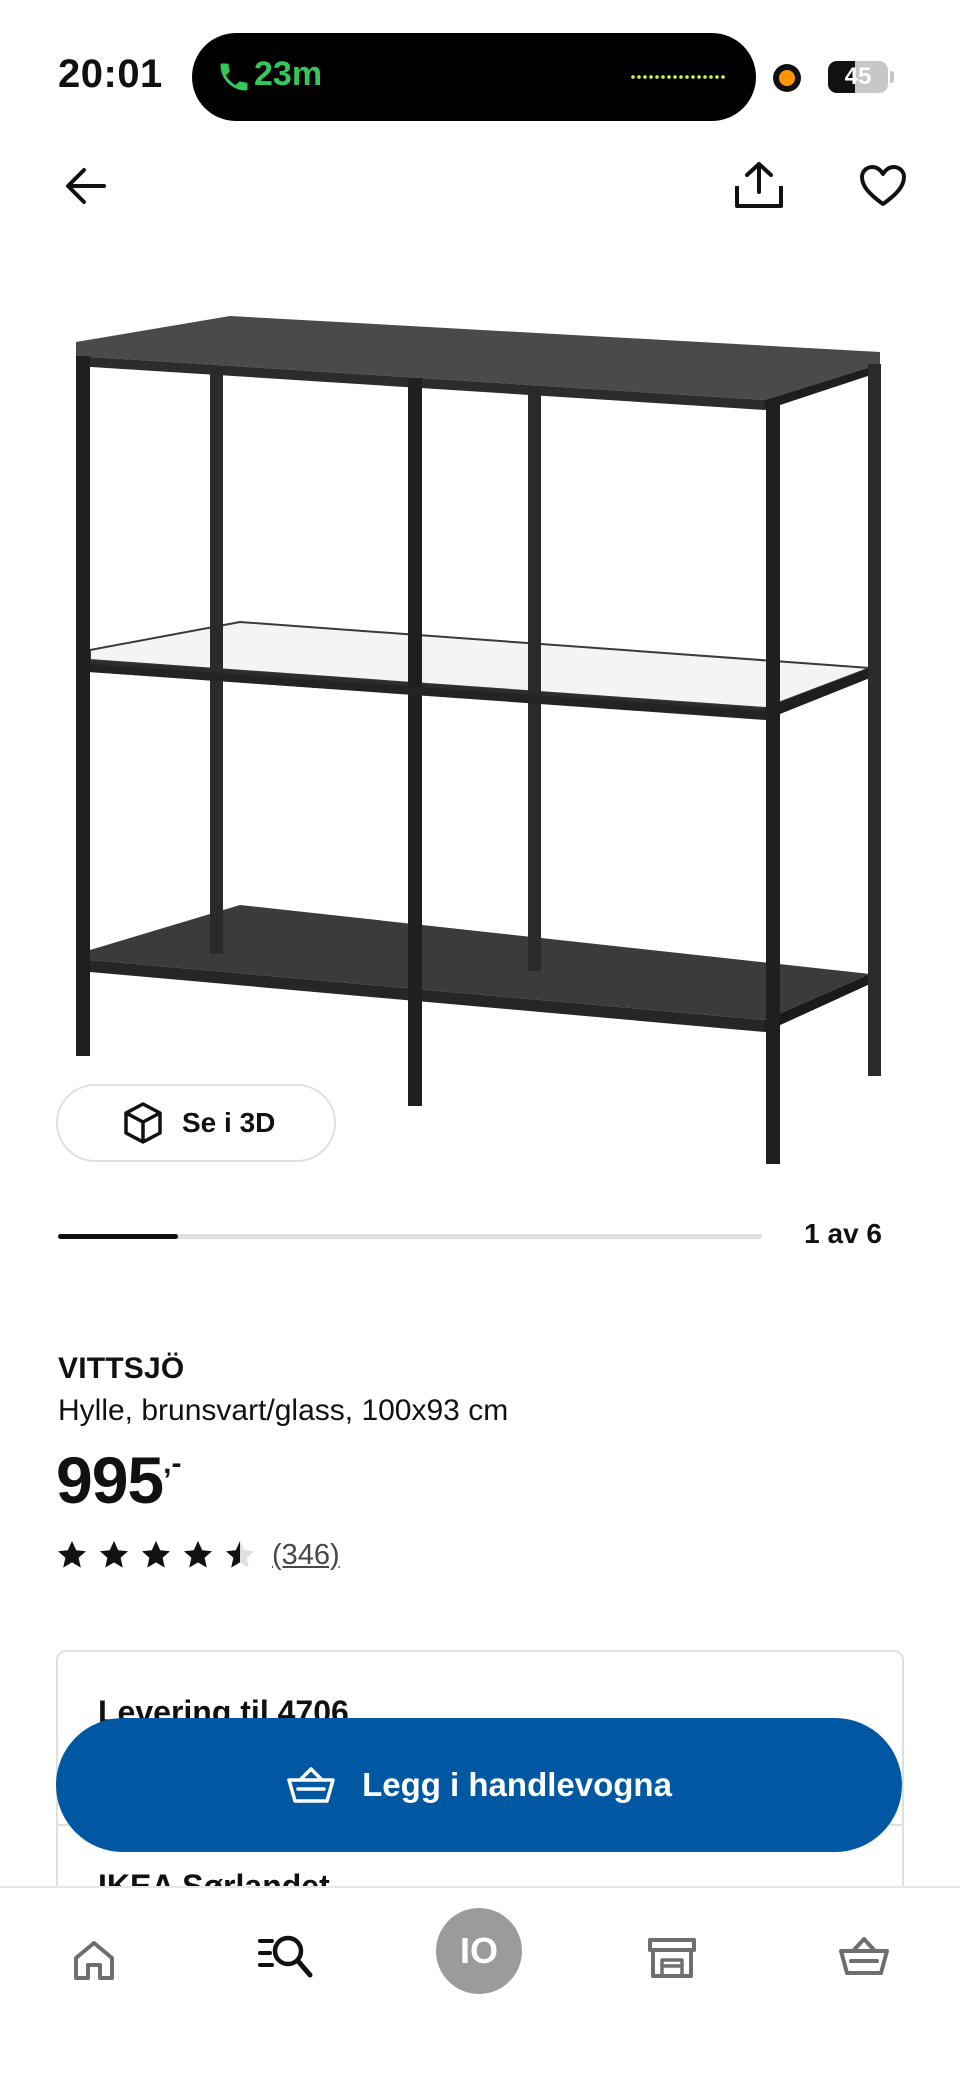 The image size is (960, 2087). I want to click on cube-3d-icon, so click(143, 1123).